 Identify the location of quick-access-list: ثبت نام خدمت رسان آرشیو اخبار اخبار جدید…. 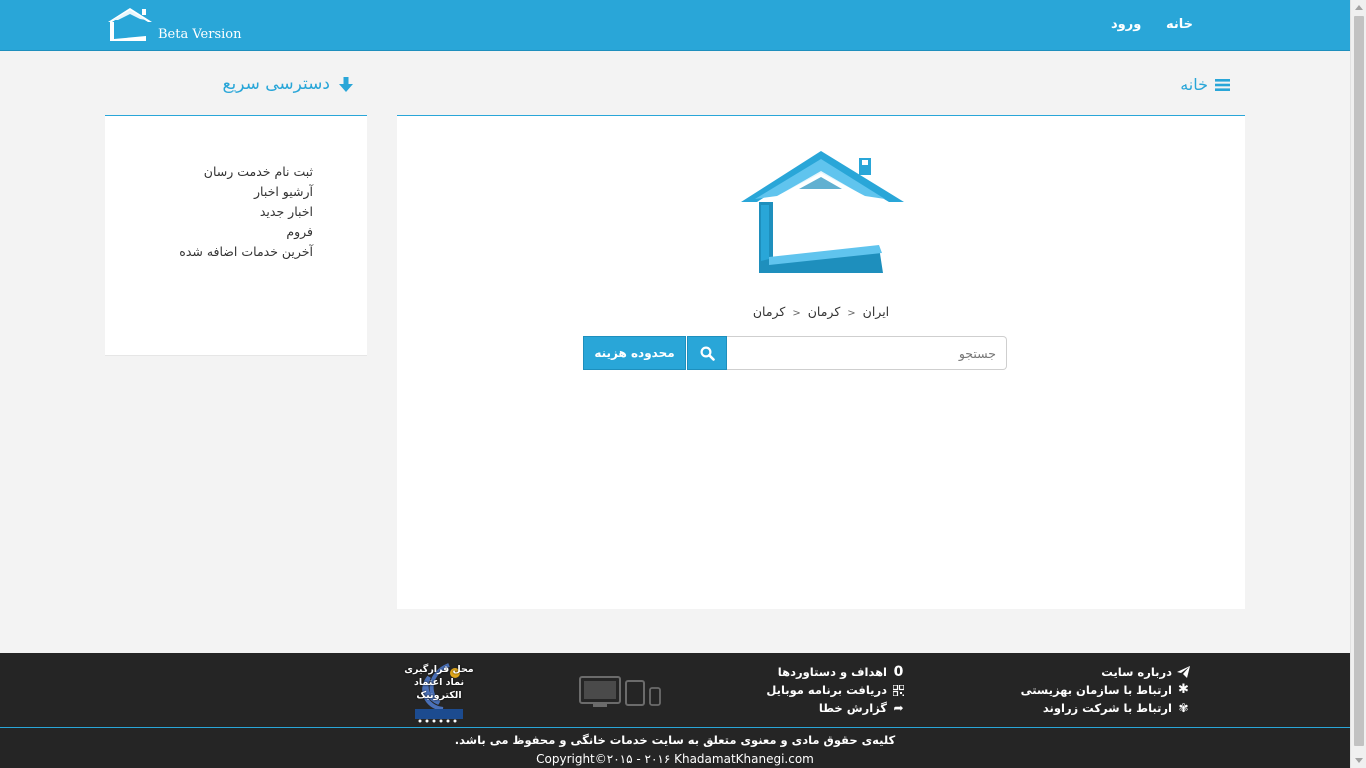
(246, 212).